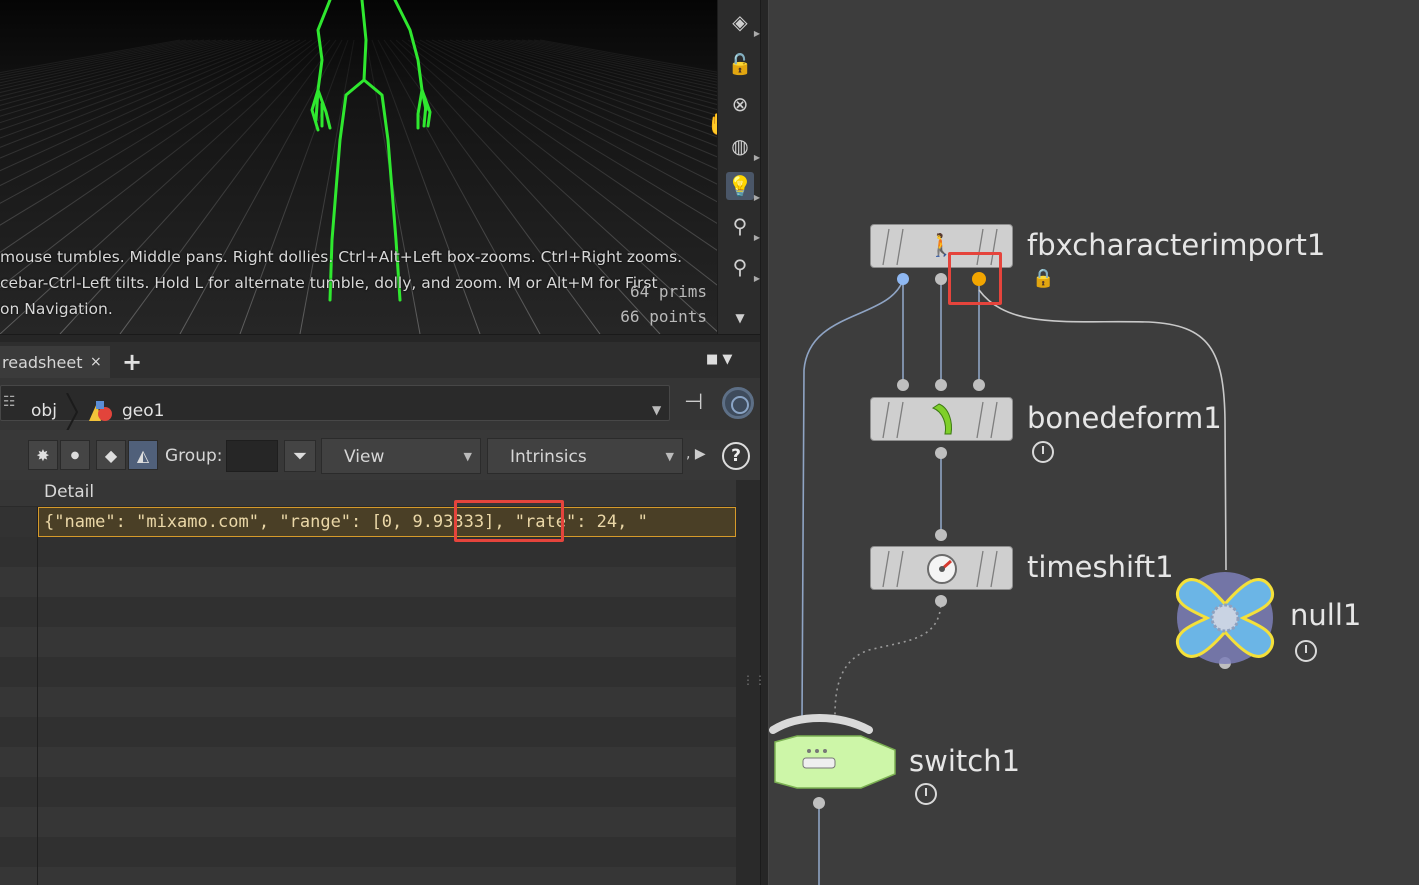 The image size is (1419, 885). I want to click on path-bar: ☷ obj geo1 ▼ ⊣, so click(380, 404).